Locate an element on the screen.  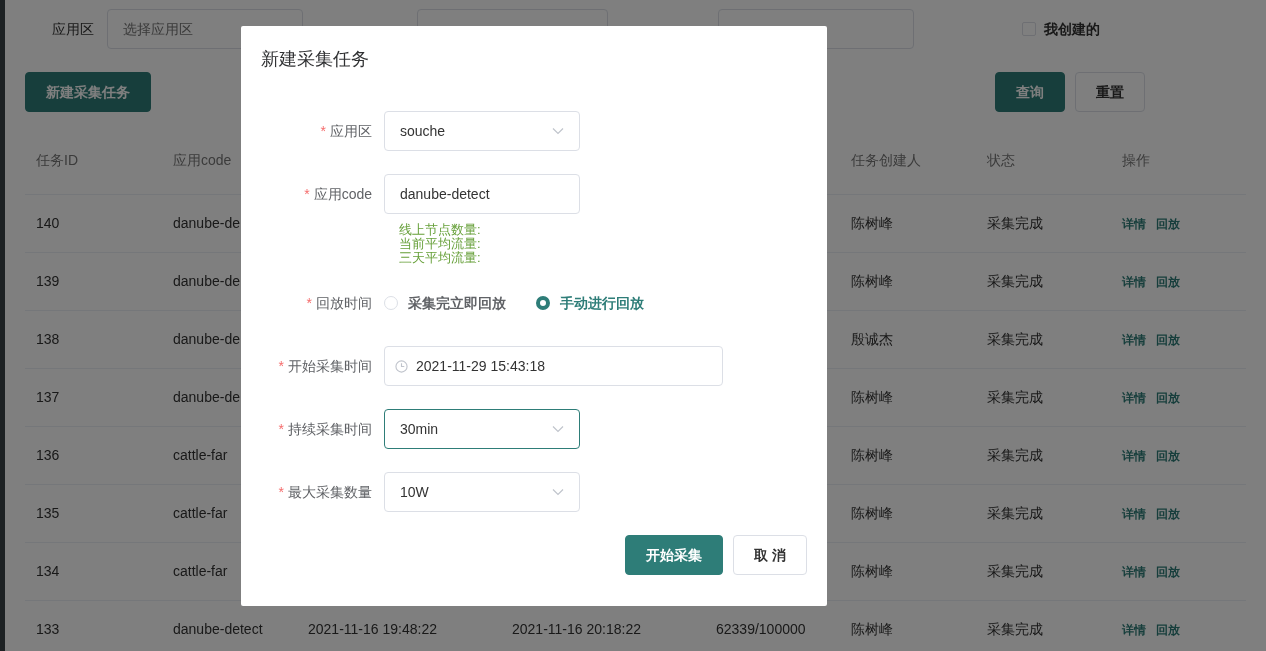
table-cell: 136 is located at coordinates (48, 454).